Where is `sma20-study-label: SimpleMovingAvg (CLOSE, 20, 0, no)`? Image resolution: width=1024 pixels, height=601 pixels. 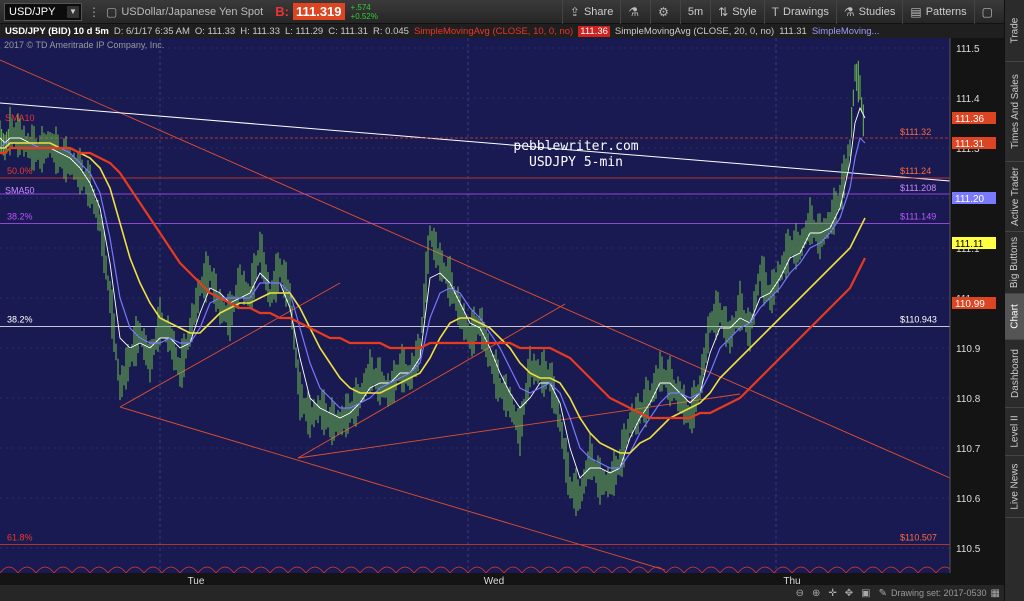
sma20-study-label: SimpleMovingAvg (CLOSE, 20, 0, no) is located at coordinates (694, 31).